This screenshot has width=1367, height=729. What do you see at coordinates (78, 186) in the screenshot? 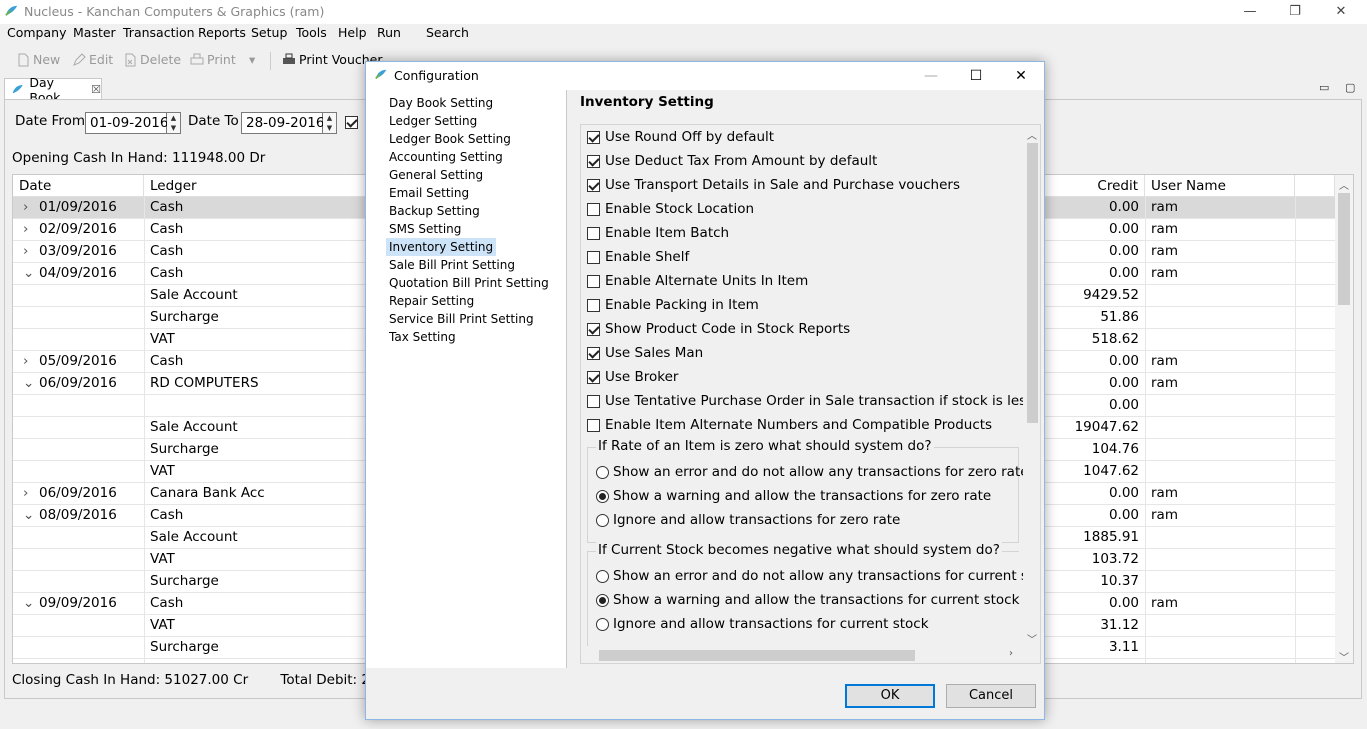
I see `column-header-date: Date` at bounding box center [78, 186].